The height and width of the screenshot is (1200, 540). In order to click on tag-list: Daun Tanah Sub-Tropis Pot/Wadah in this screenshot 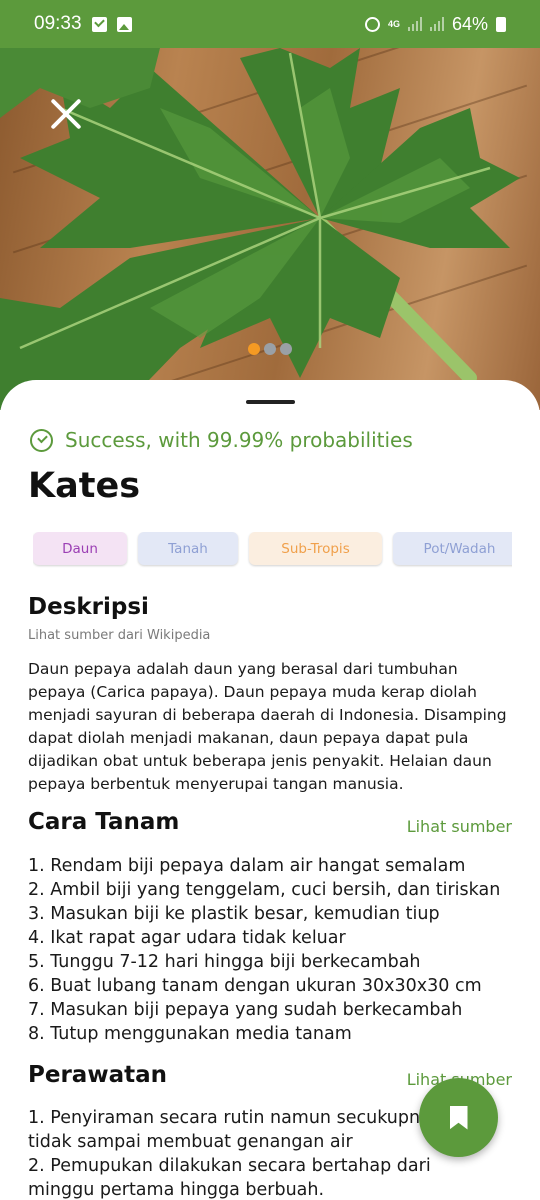, I will do `click(272, 550)`.